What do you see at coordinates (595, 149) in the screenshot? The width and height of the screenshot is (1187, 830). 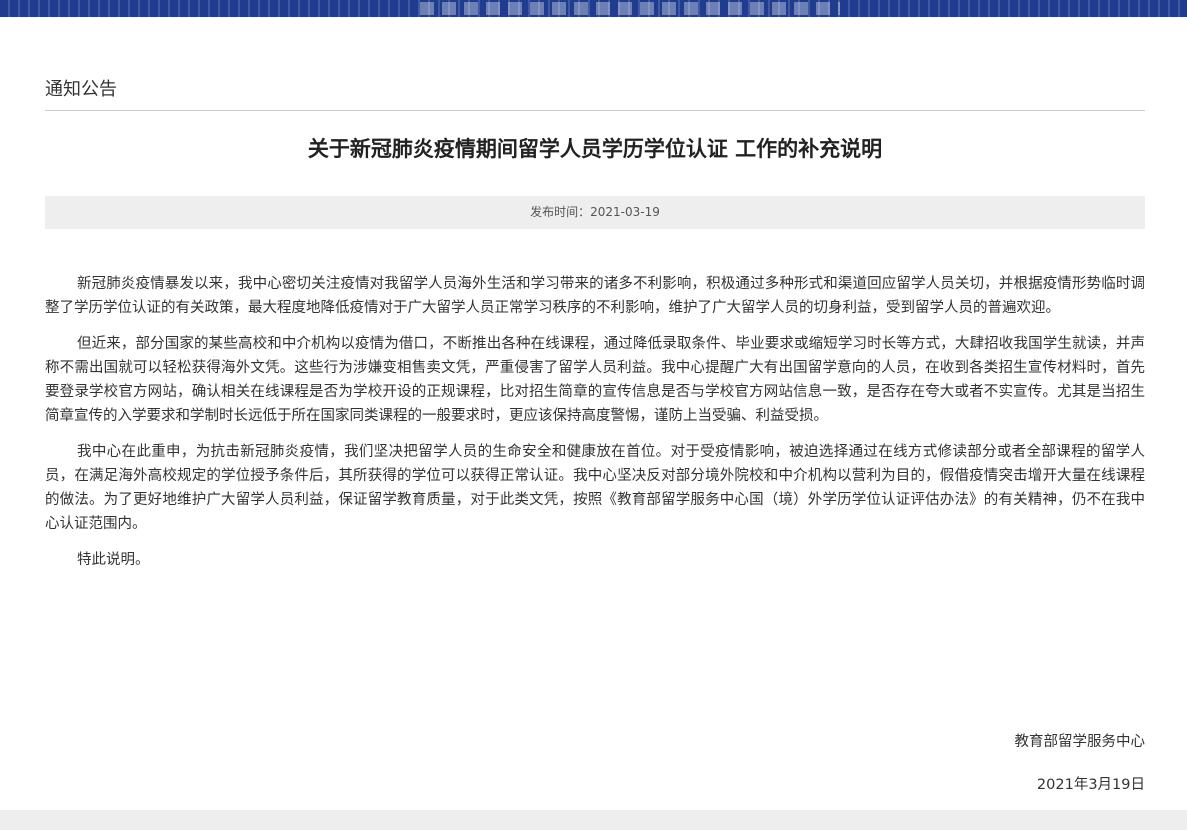 I see `article-title: 关于新冠肺炎疫情期间留学人员学历学位认证 工作的补充说明` at bounding box center [595, 149].